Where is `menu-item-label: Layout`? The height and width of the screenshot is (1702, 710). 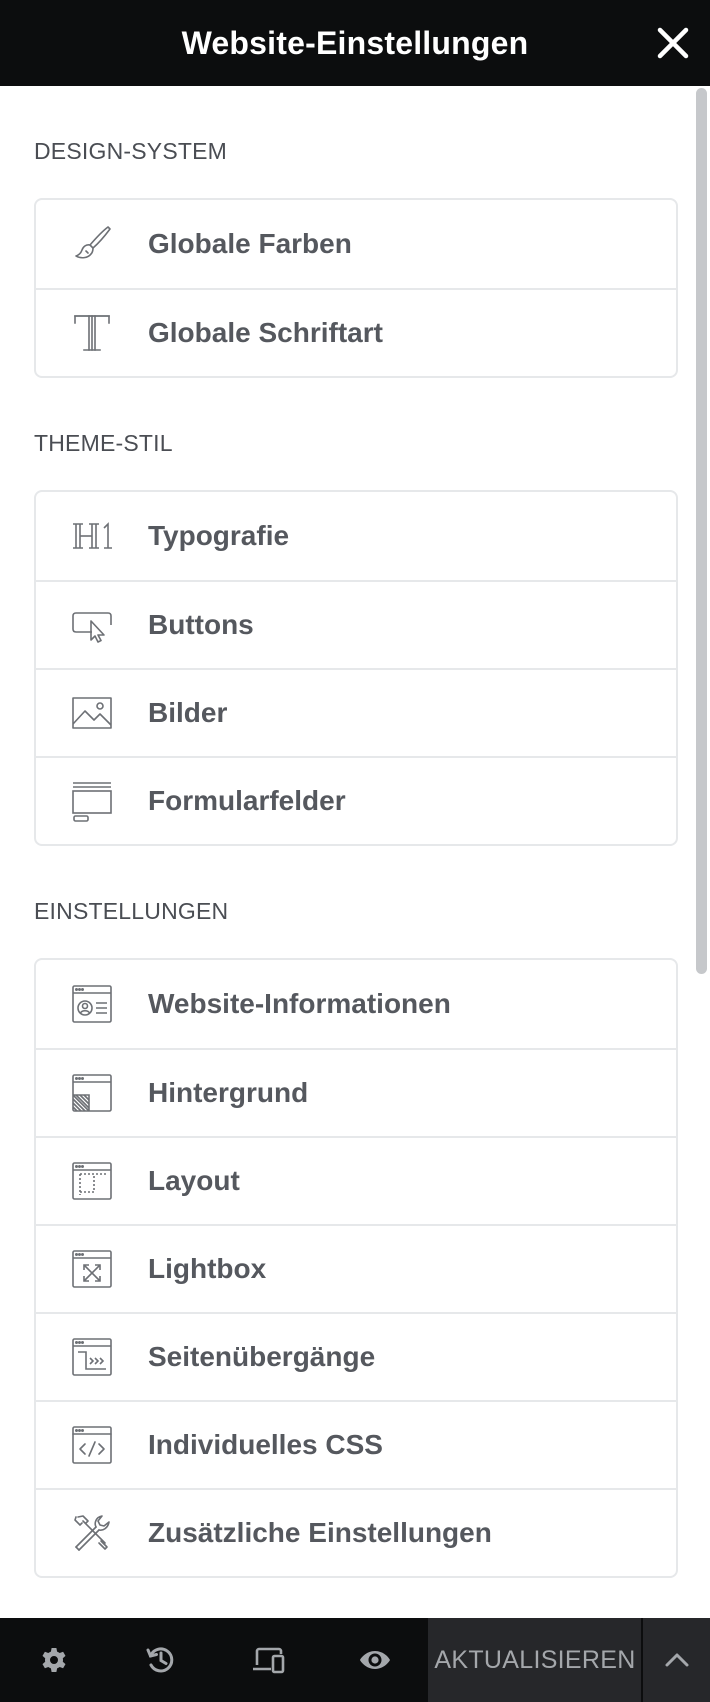 menu-item-label: Layout is located at coordinates (194, 1180).